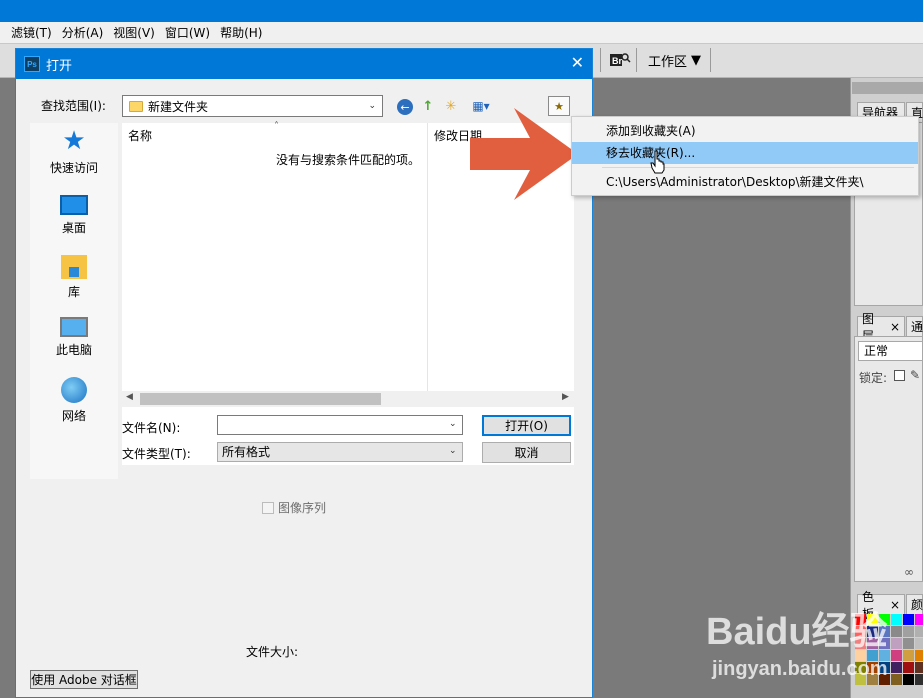 The image size is (923, 698). What do you see at coordinates (873, 378) in the screenshot?
I see `lock-label: 锁定:` at bounding box center [873, 378].